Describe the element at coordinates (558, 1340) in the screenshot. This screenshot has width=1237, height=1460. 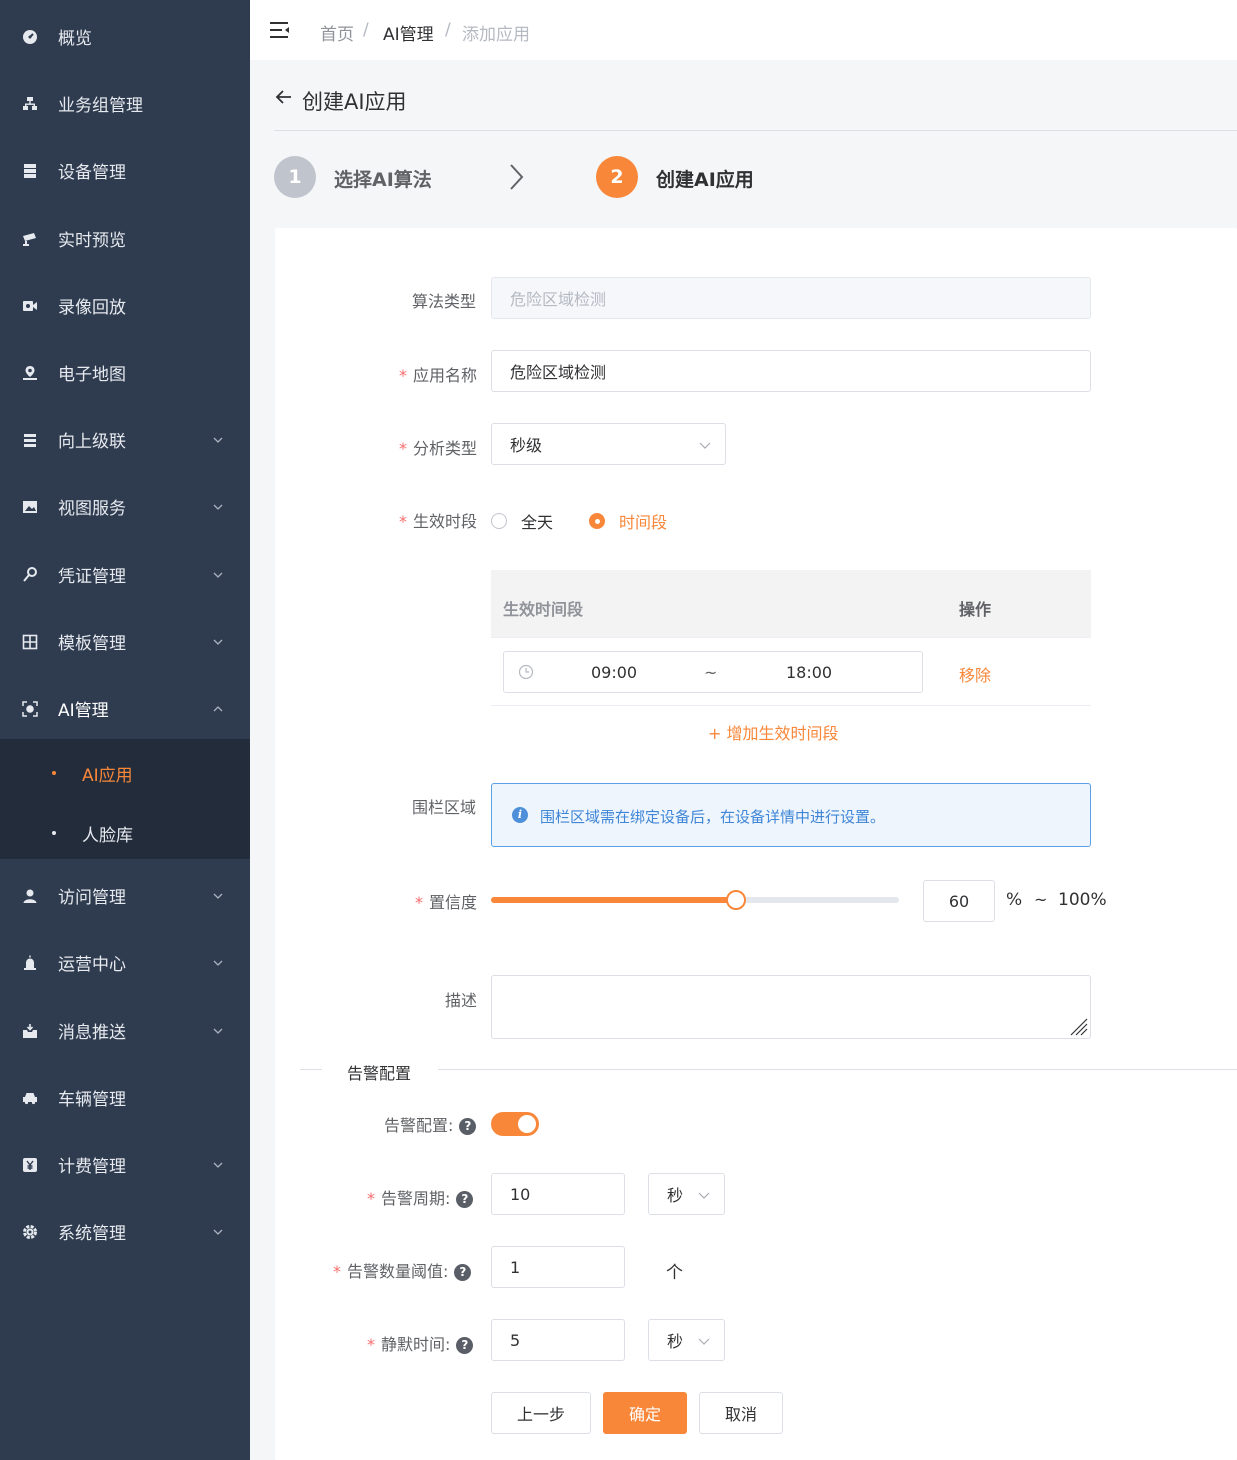
I see `silence-time-input: 5` at that location.